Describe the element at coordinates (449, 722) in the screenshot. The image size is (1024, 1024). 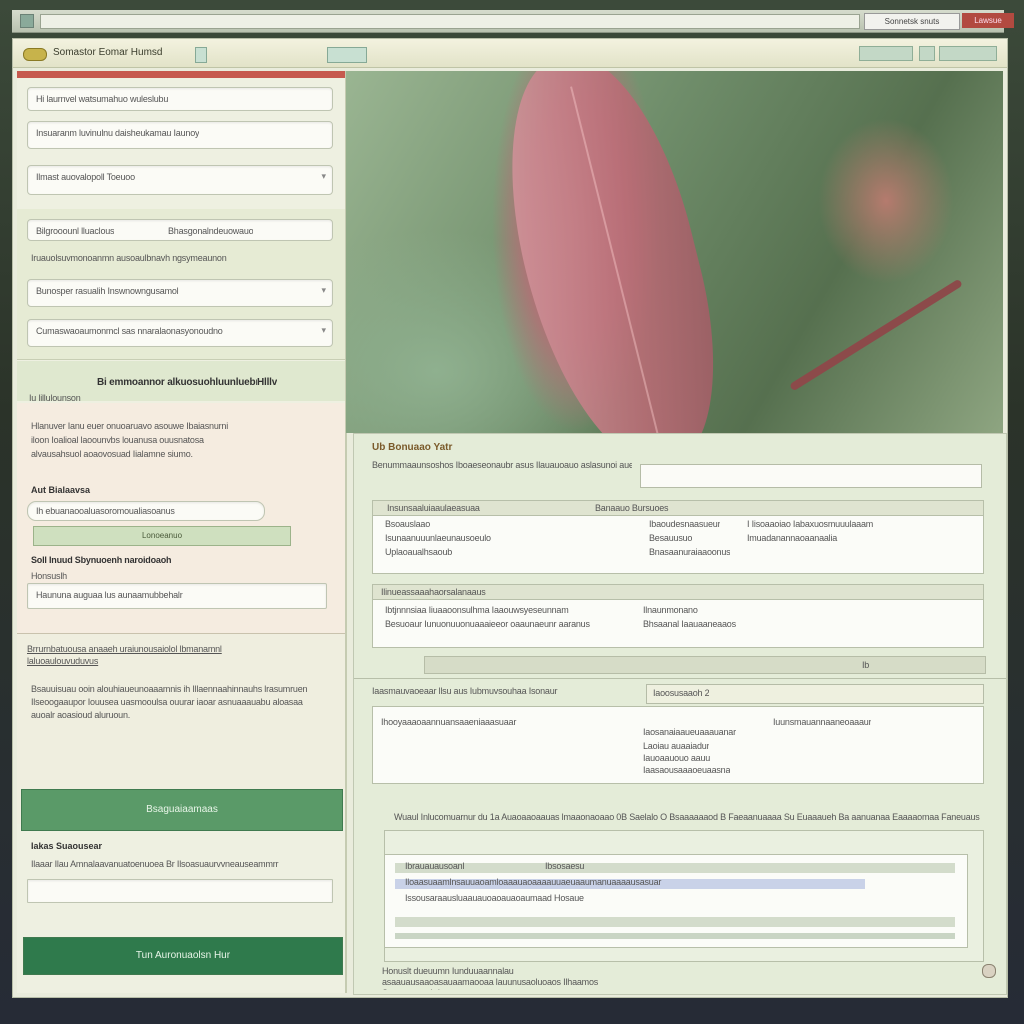
I see `list-head: Ihooyaaaoaannuansaaeniaaasuaar` at that location.